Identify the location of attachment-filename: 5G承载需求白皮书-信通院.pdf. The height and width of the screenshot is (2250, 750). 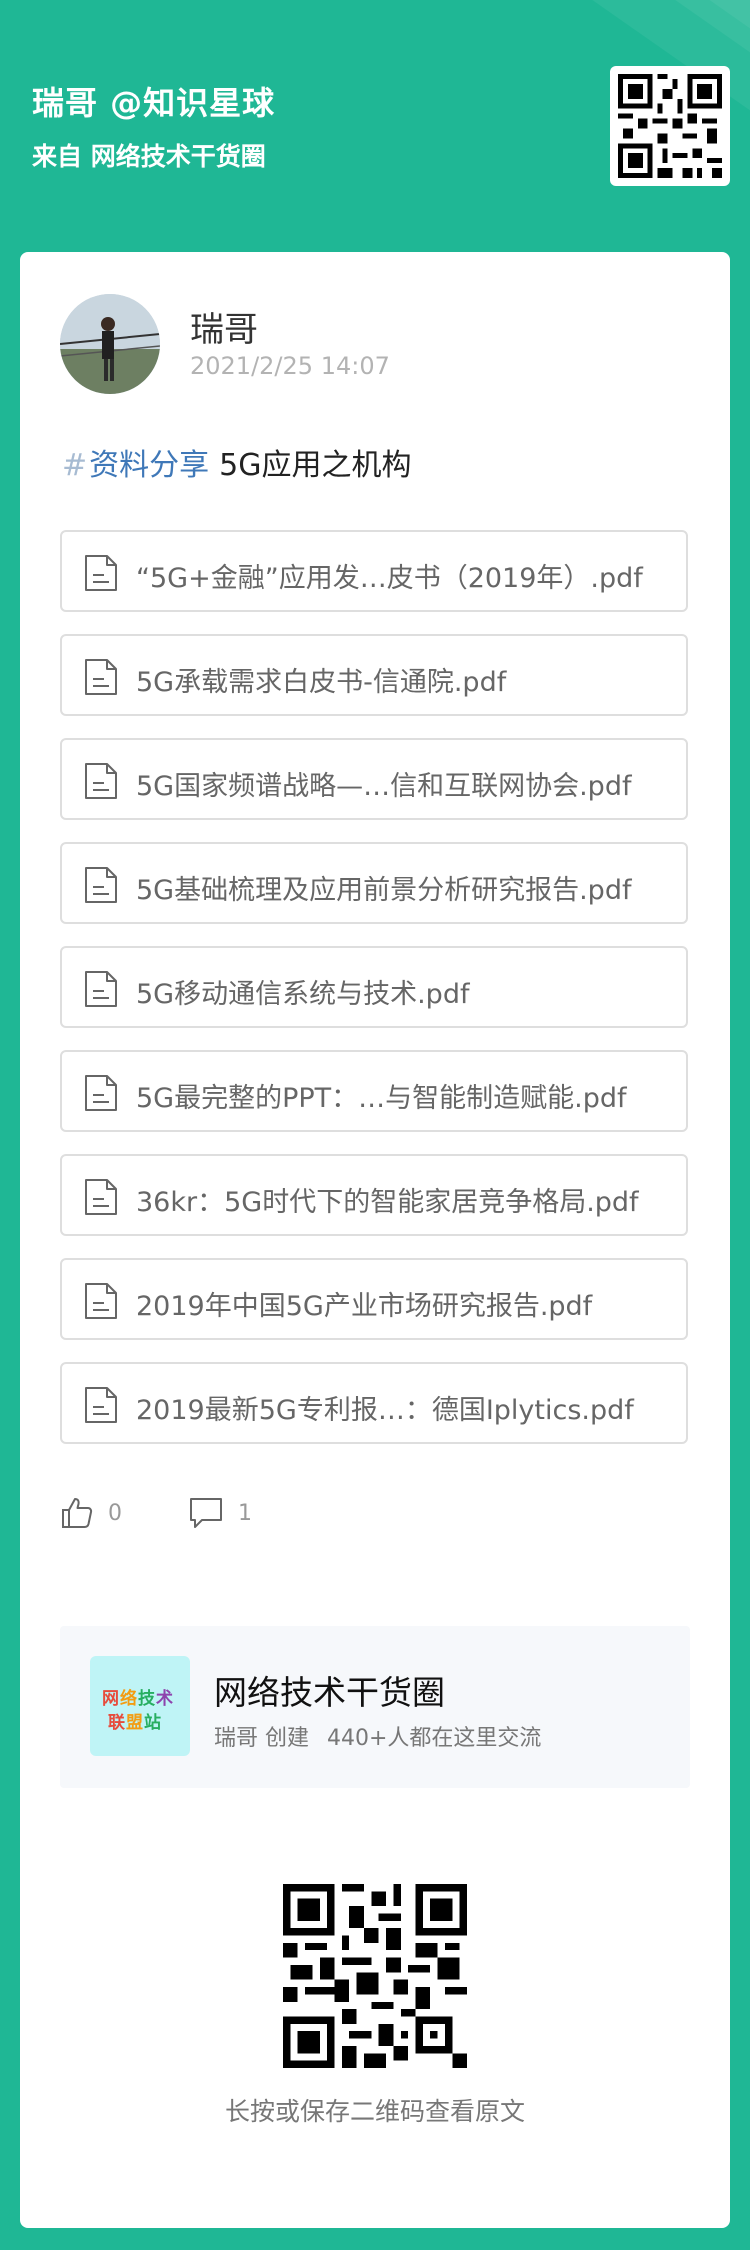
(321, 682).